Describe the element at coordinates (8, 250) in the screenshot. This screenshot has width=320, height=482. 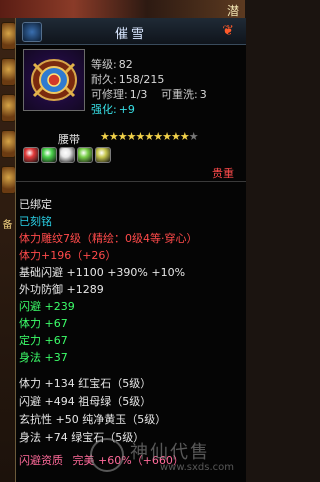
I see `left-sidebar: 备` at that location.